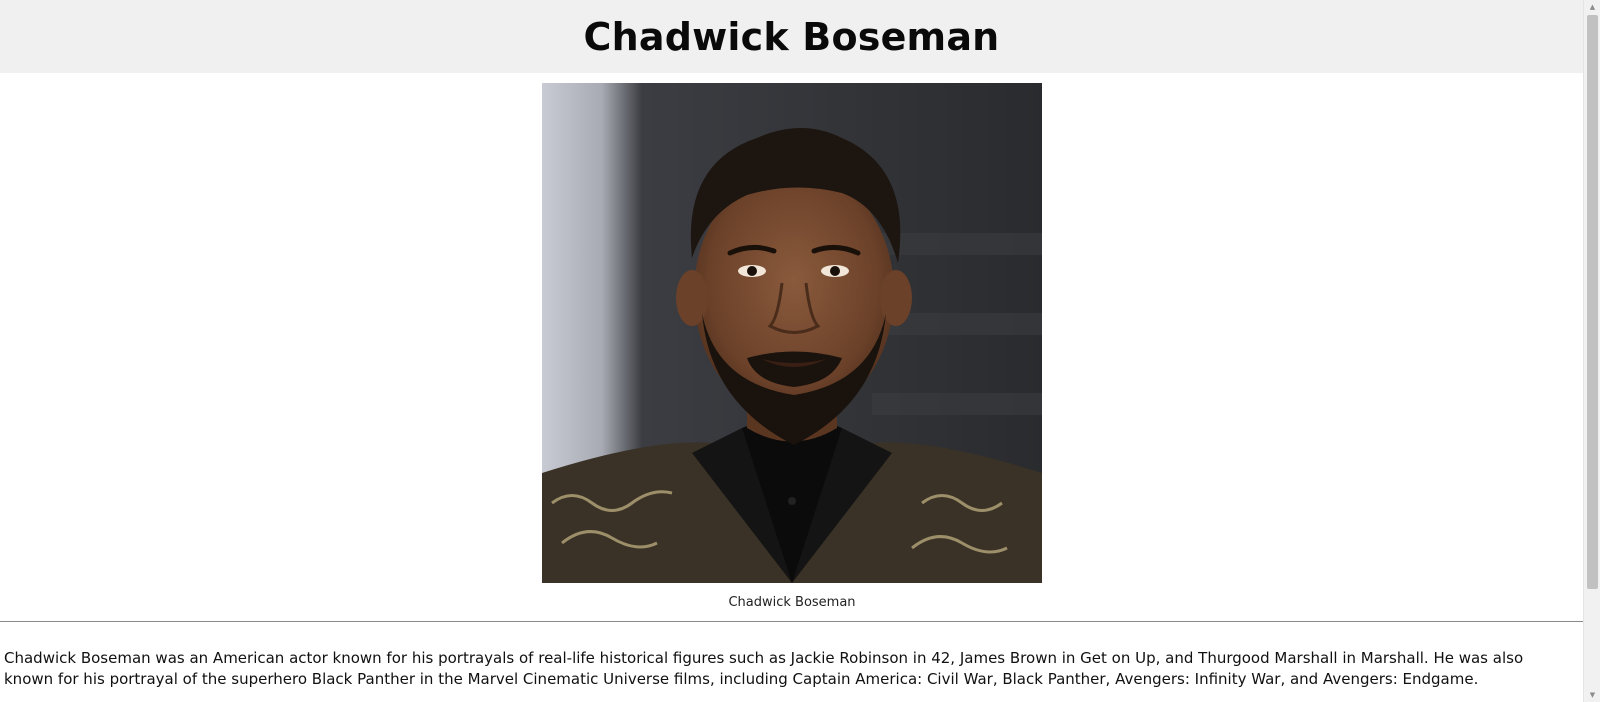  I want to click on vertical-scrollbar: ▲ ▼, so click(1591, 351).